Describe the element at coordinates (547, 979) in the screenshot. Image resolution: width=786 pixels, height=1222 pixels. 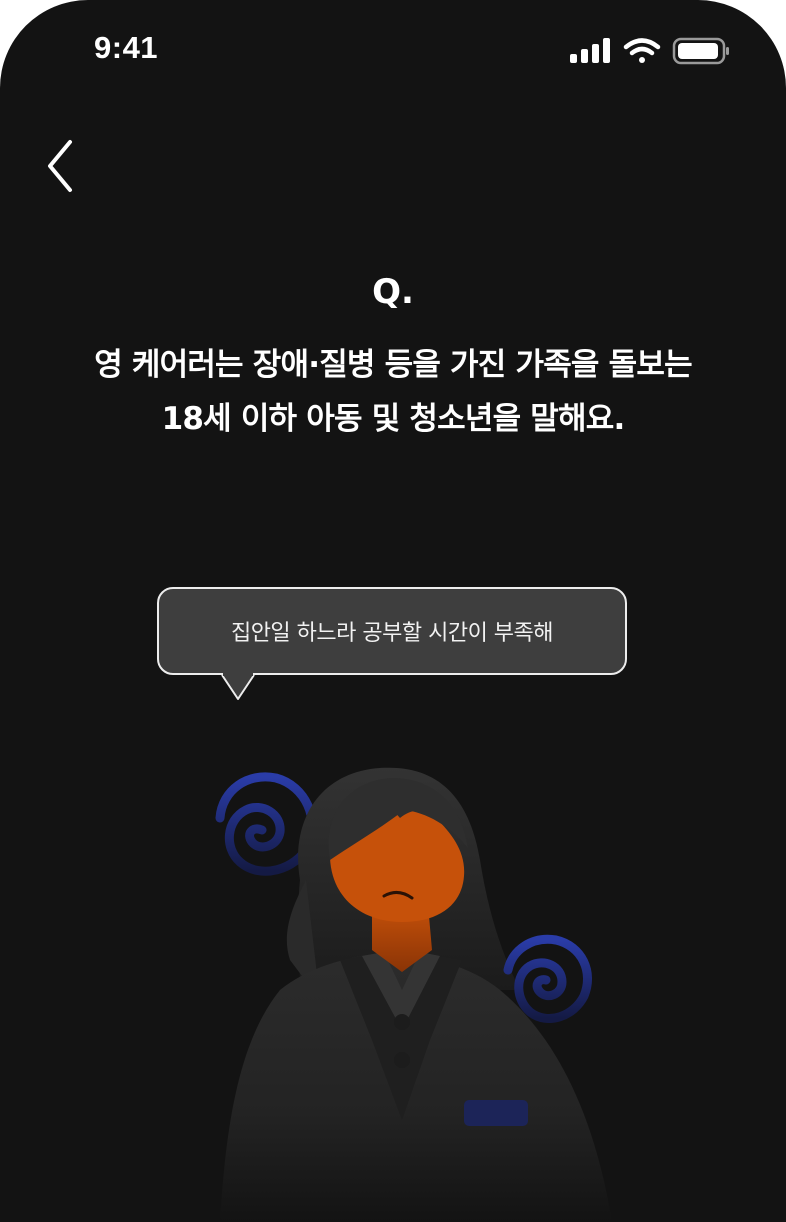
I see `dizzy-swirl-right` at that location.